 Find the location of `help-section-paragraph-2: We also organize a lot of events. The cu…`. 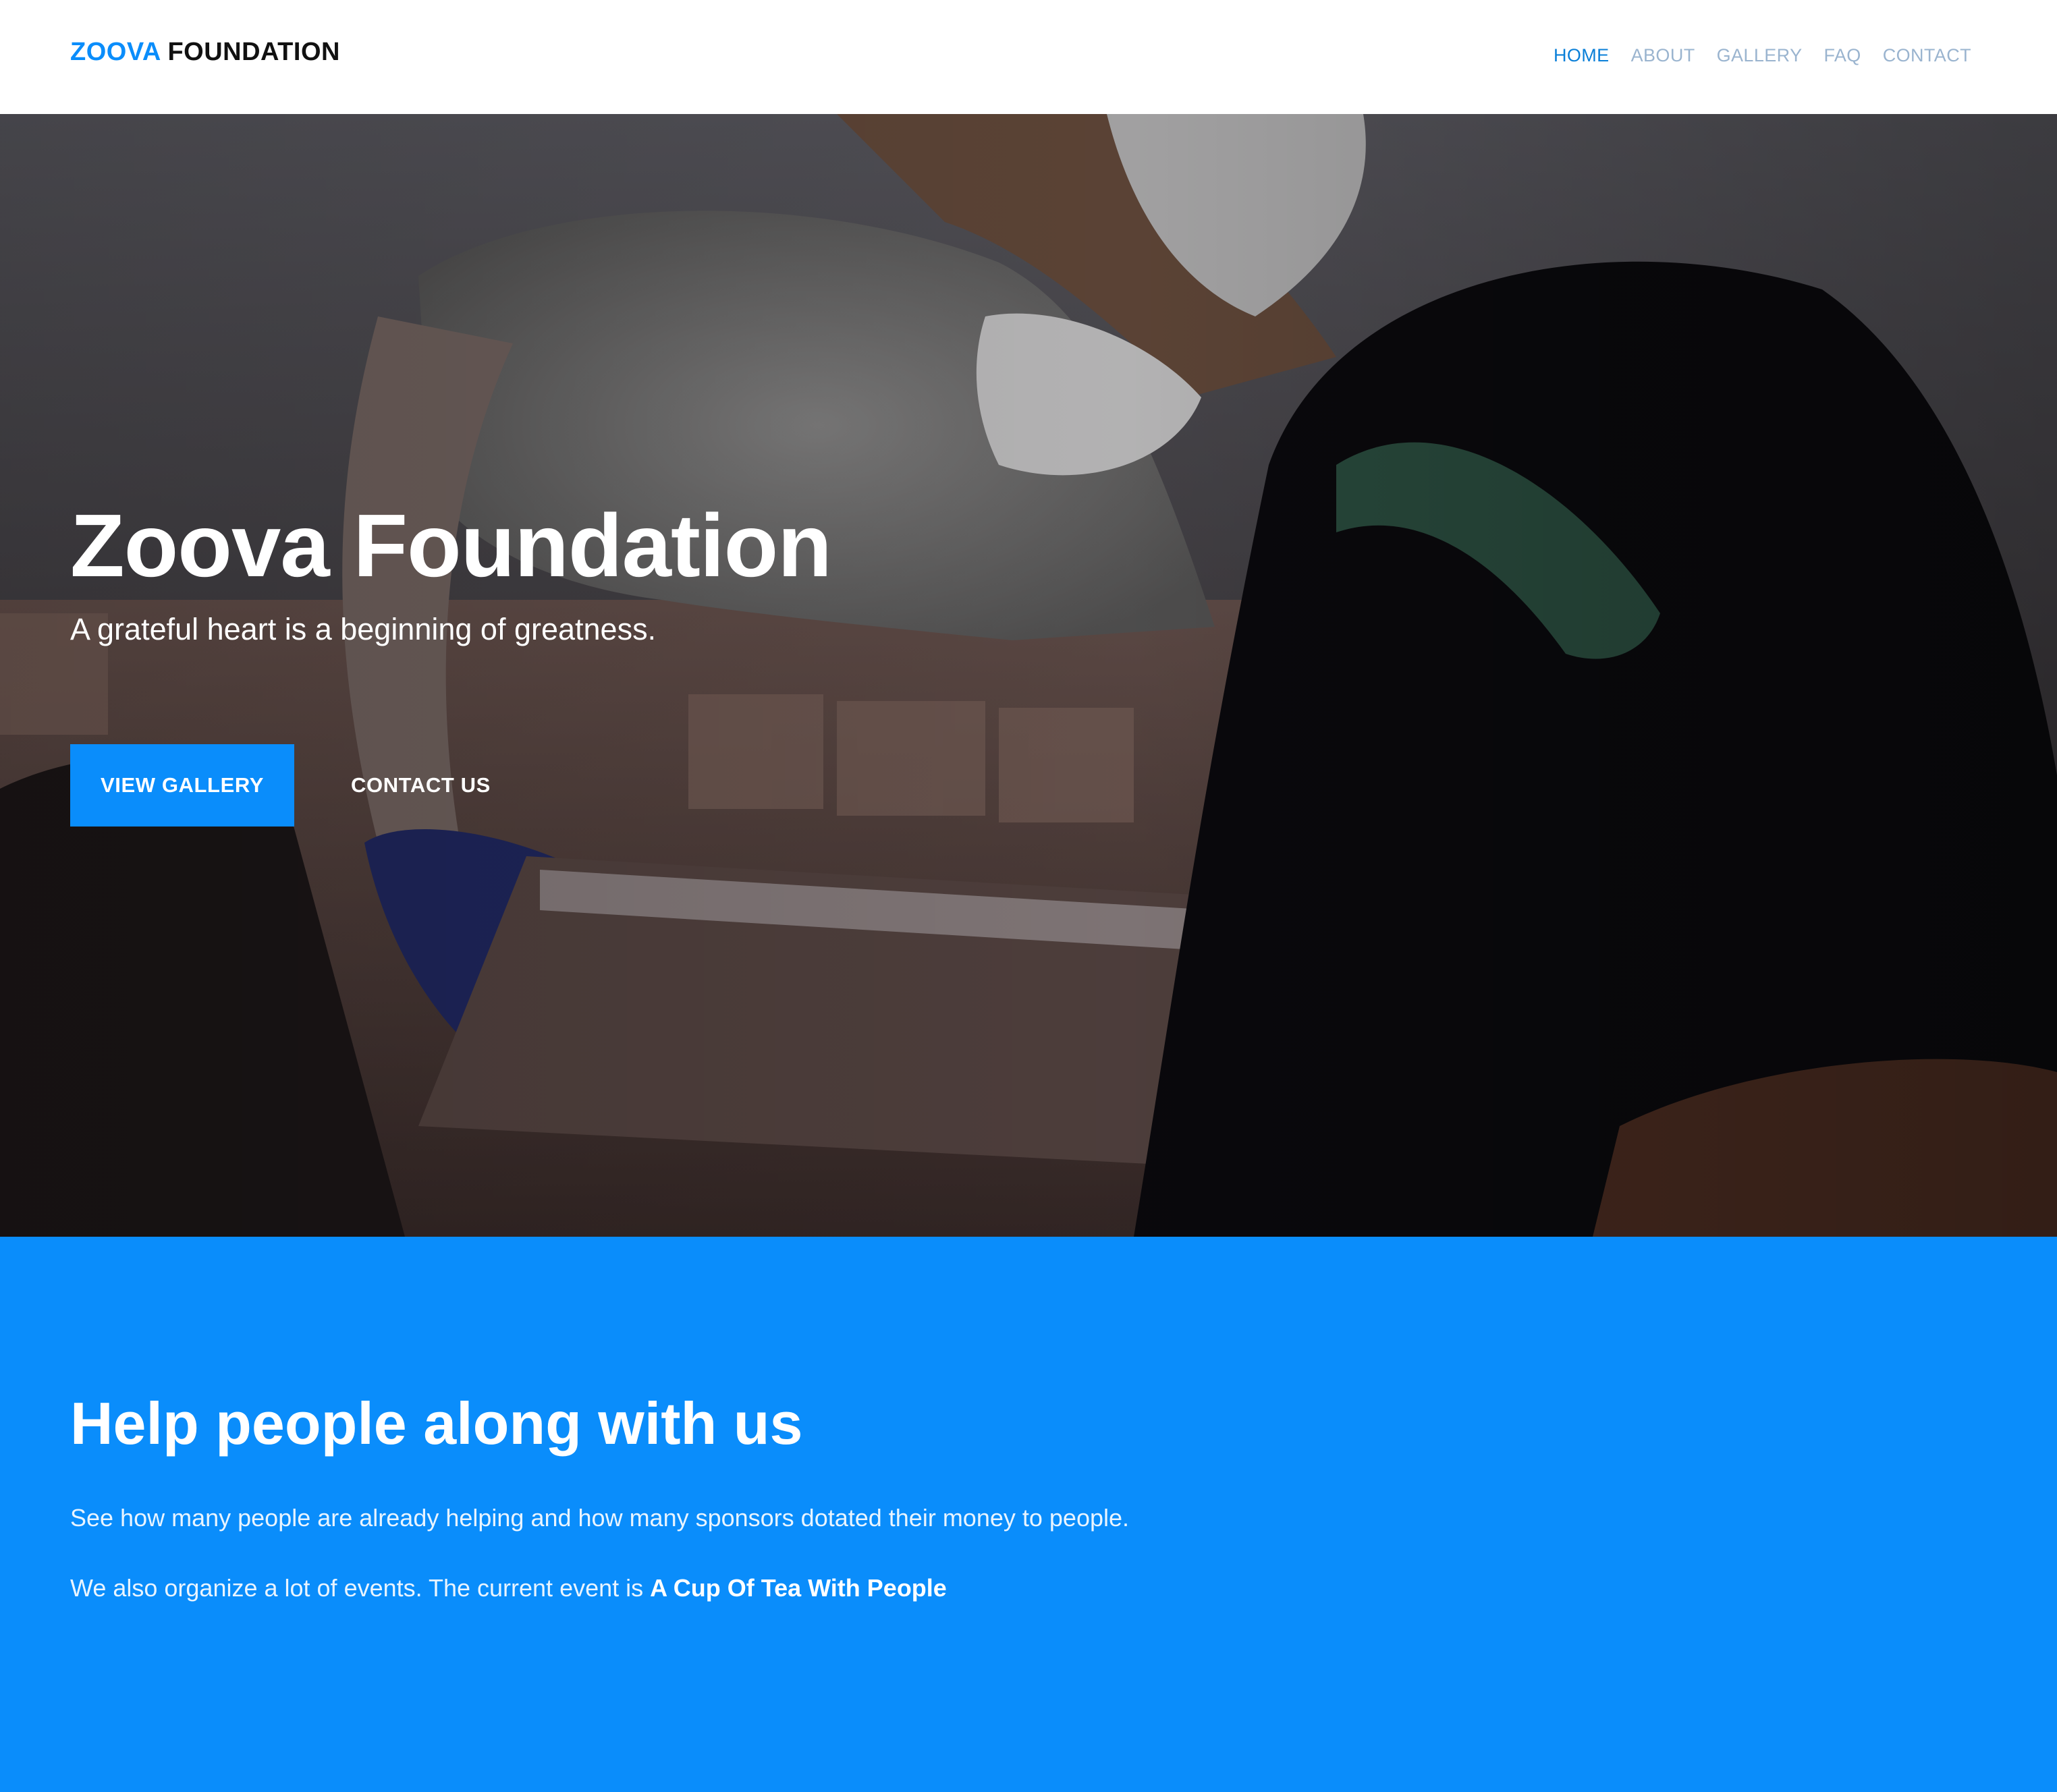

help-section-paragraph-2: We also organize a lot of events. The cu… is located at coordinates (508, 1588).